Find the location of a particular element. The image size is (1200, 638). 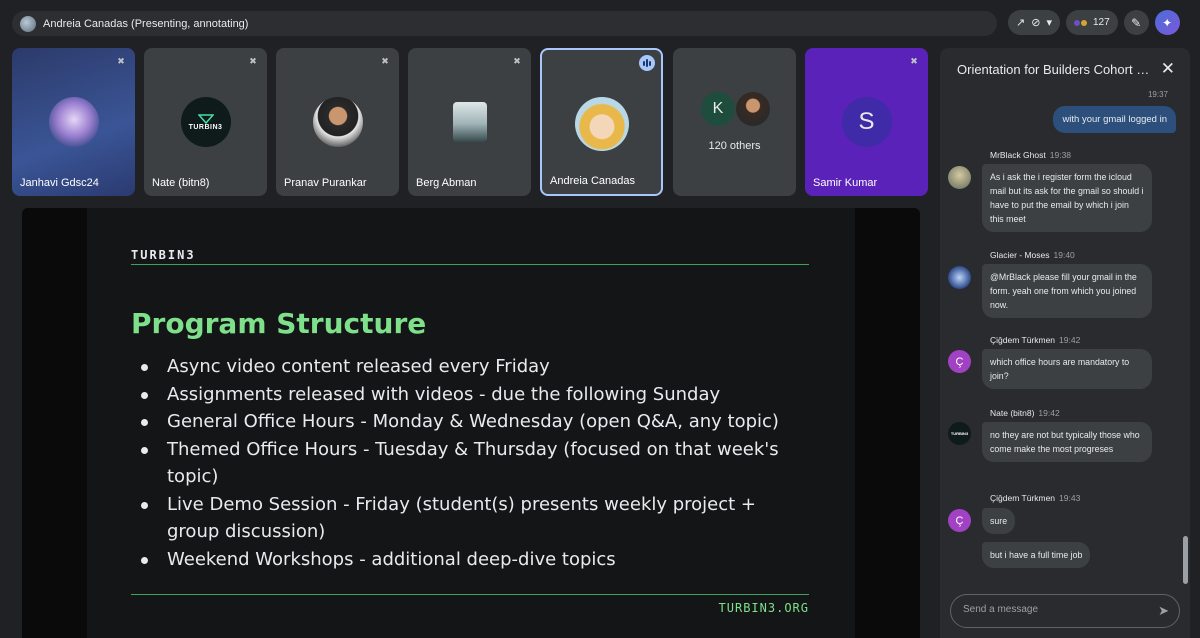

participant-tile: ✖ Pranav Purankar is located at coordinates (337, 122).